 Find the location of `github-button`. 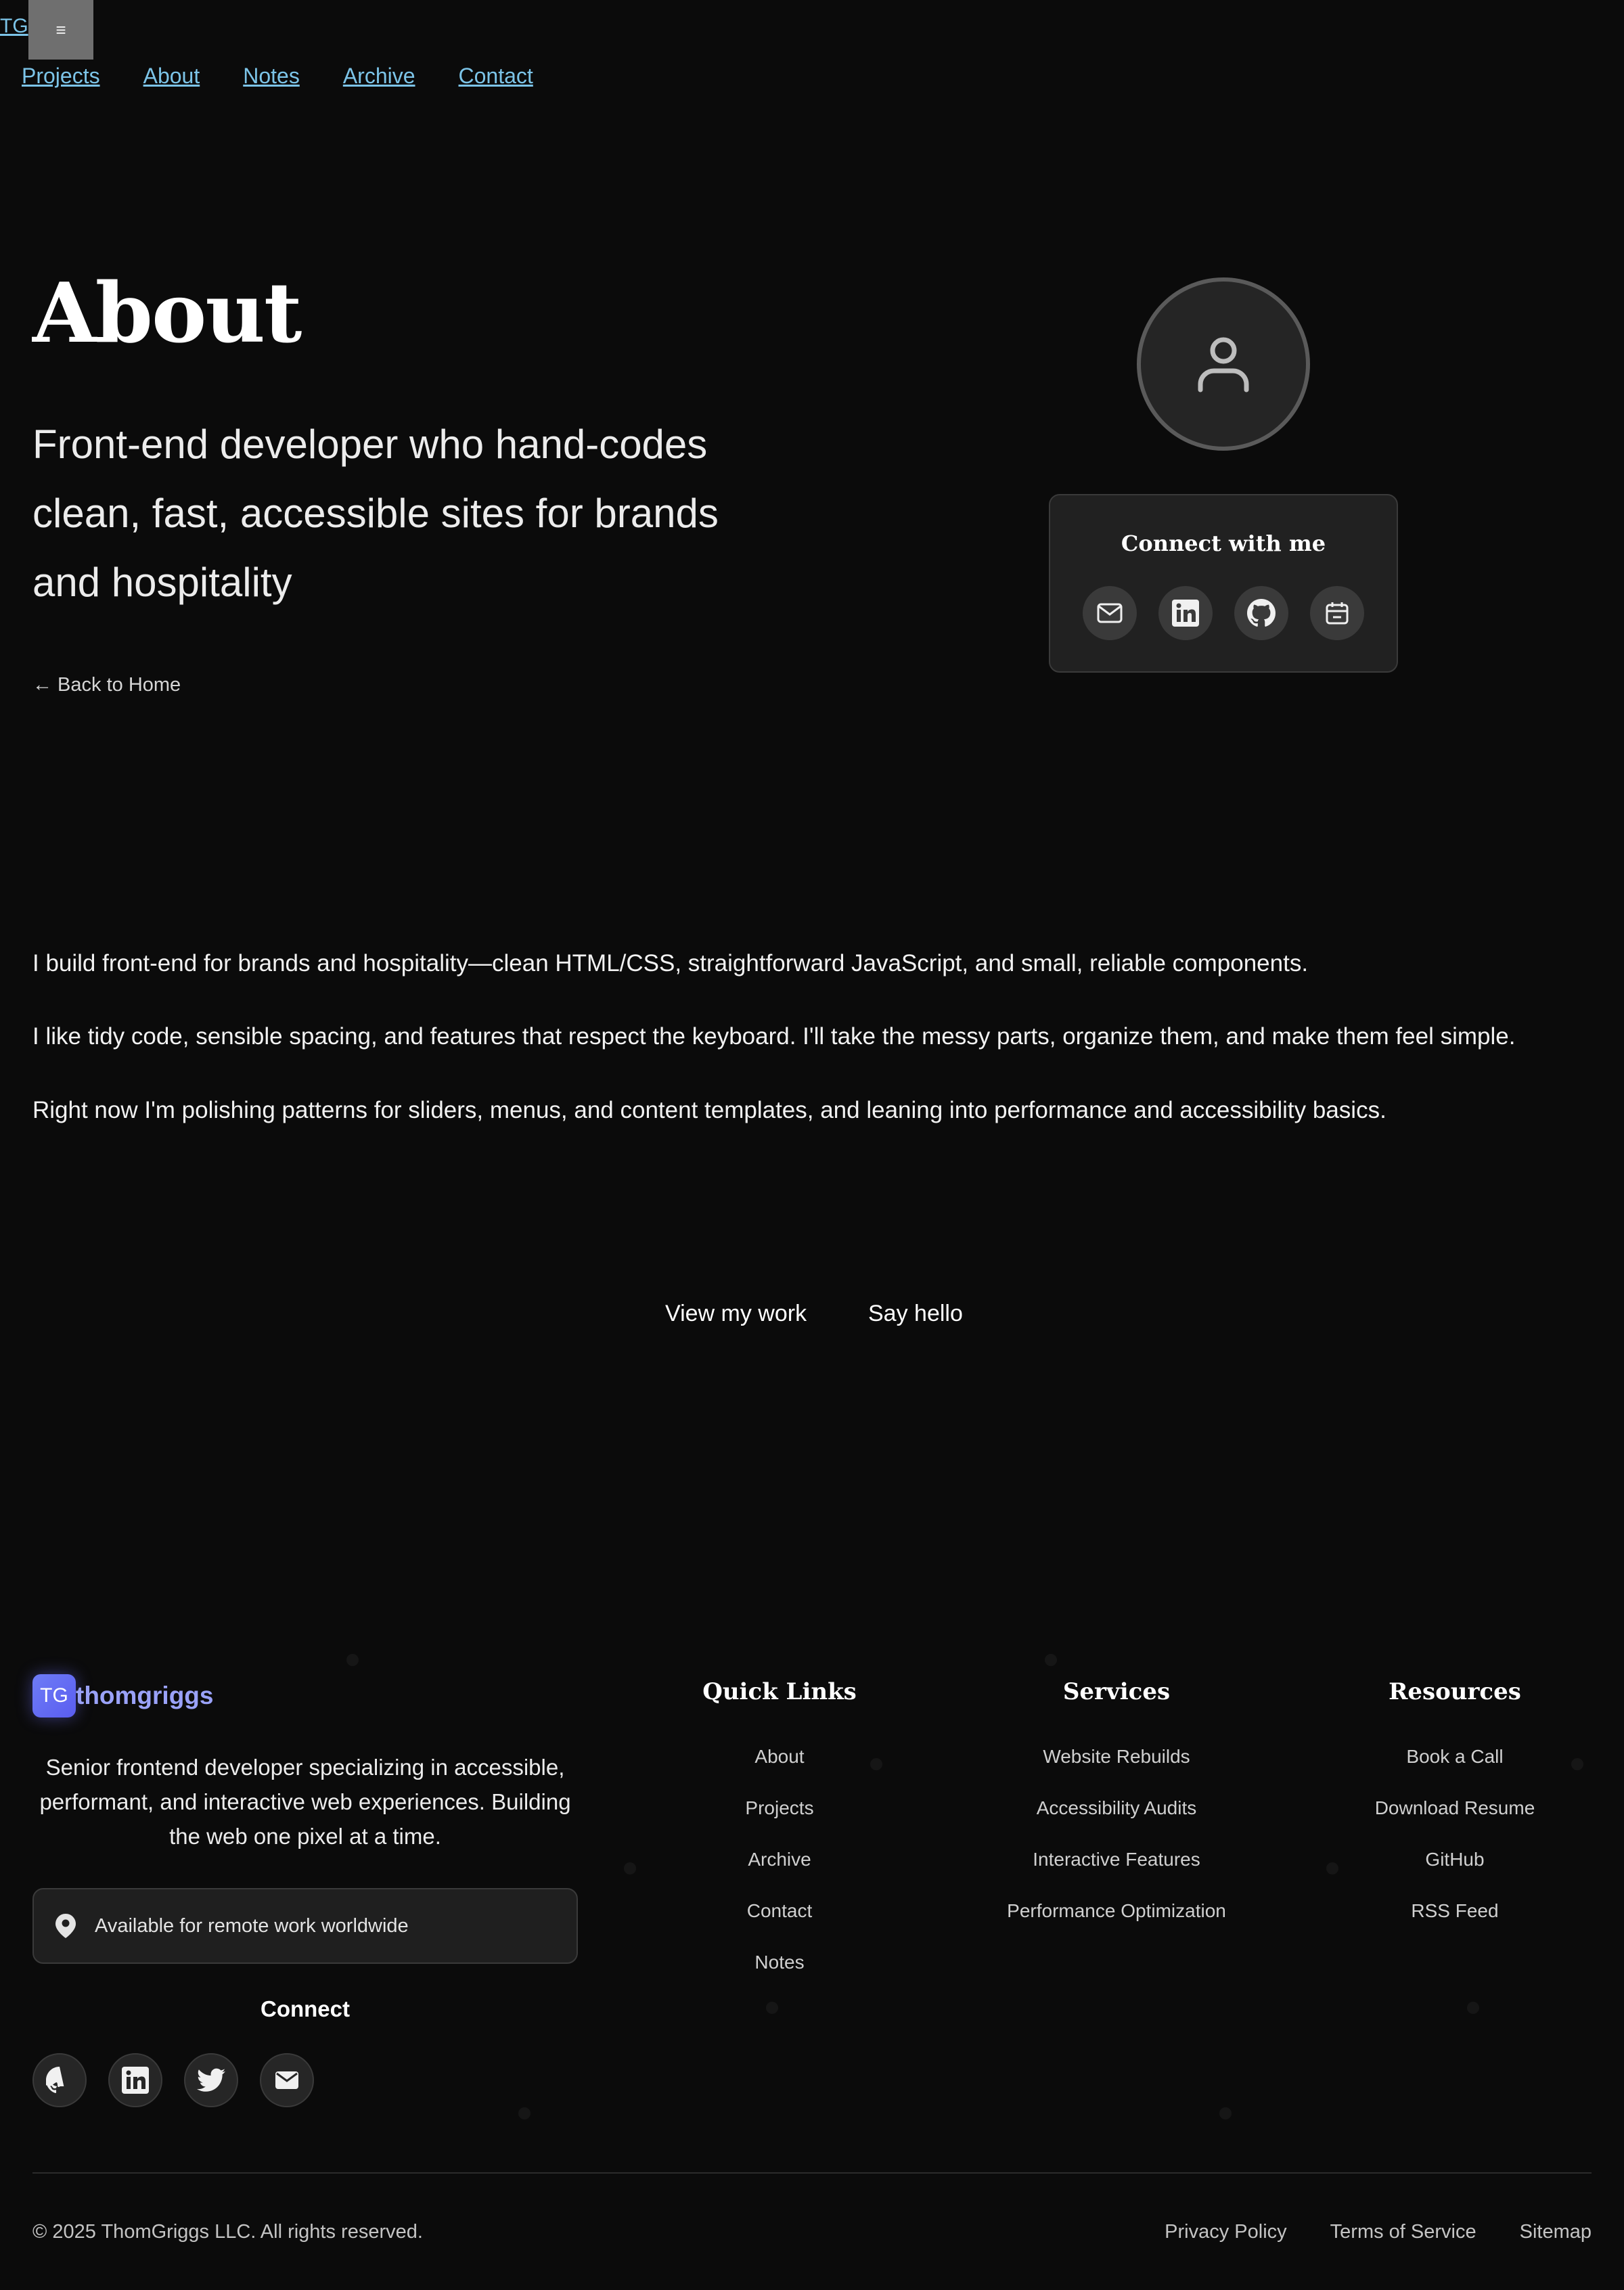

github-button is located at coordinates (1261, 613).